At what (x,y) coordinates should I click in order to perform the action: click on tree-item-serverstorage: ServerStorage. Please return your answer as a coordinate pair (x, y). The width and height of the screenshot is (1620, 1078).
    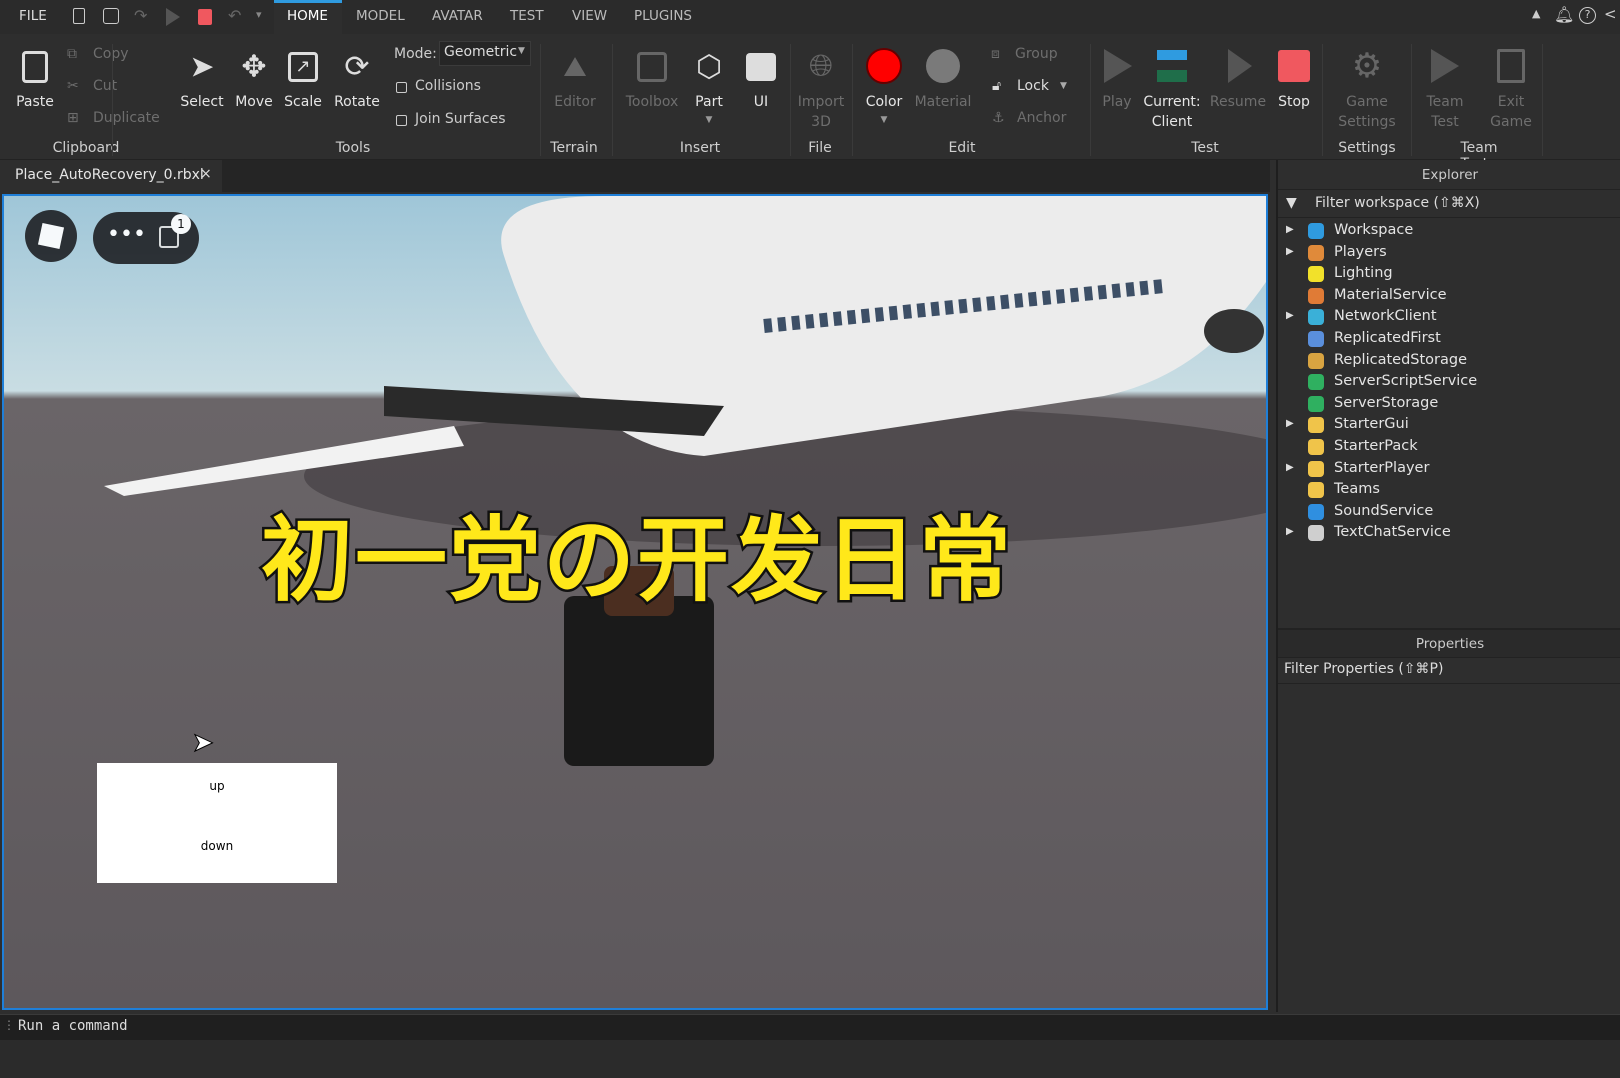
    Looking at the image, I should click on (1449, 404).